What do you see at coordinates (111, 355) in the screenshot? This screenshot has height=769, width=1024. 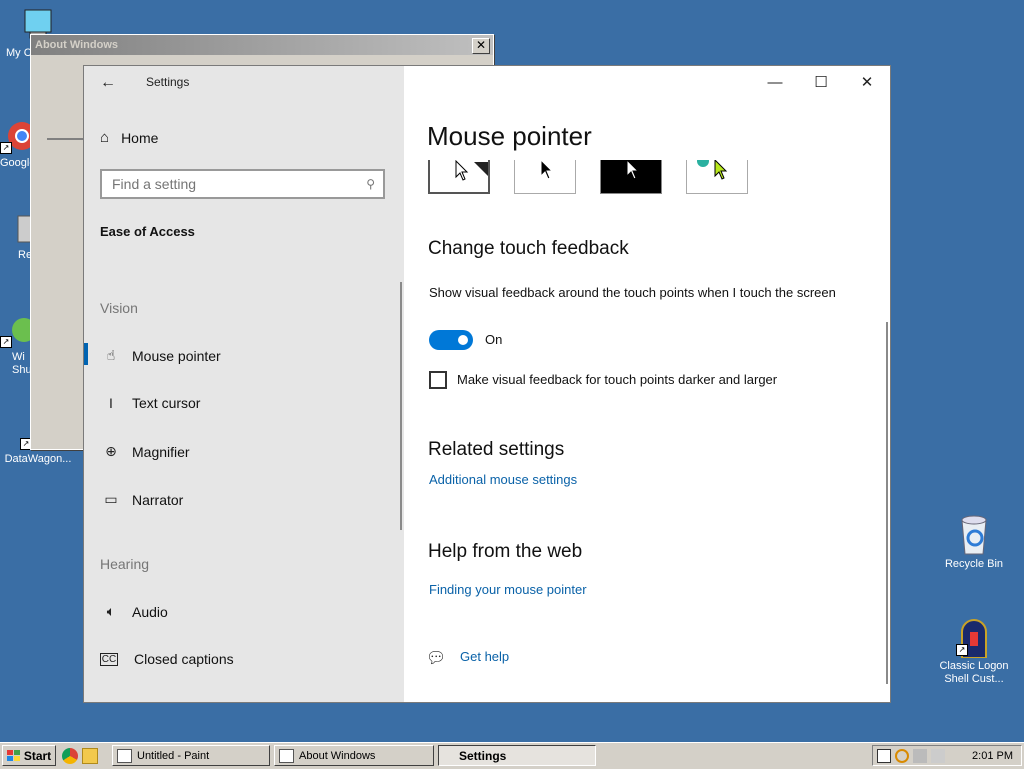 I see `hand-pointer-icon: ☝` at bounding box center [111, 355].